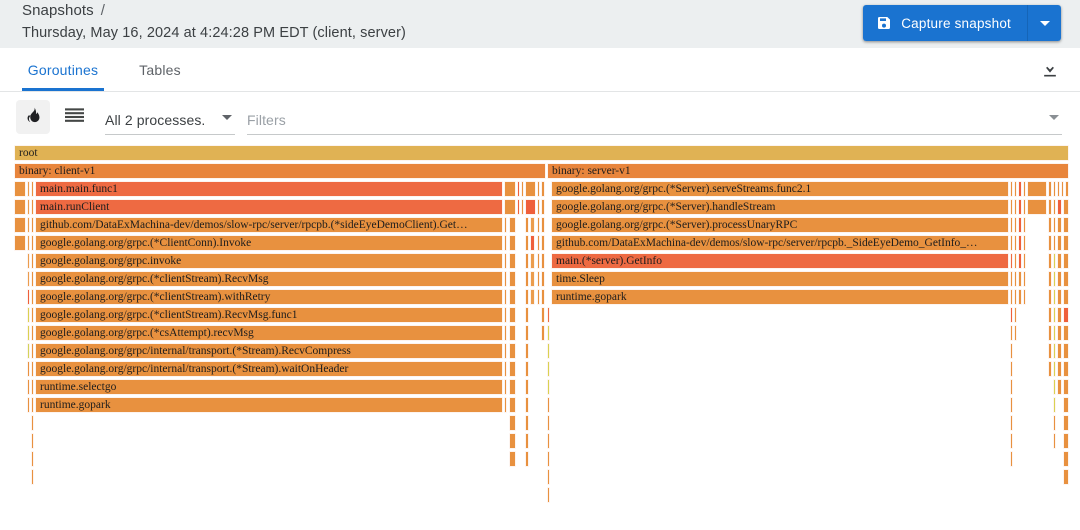  Describe the element at coordinates (808, 171) in the screenshot. I see `flame-frame: binary: server-v1` at that location.